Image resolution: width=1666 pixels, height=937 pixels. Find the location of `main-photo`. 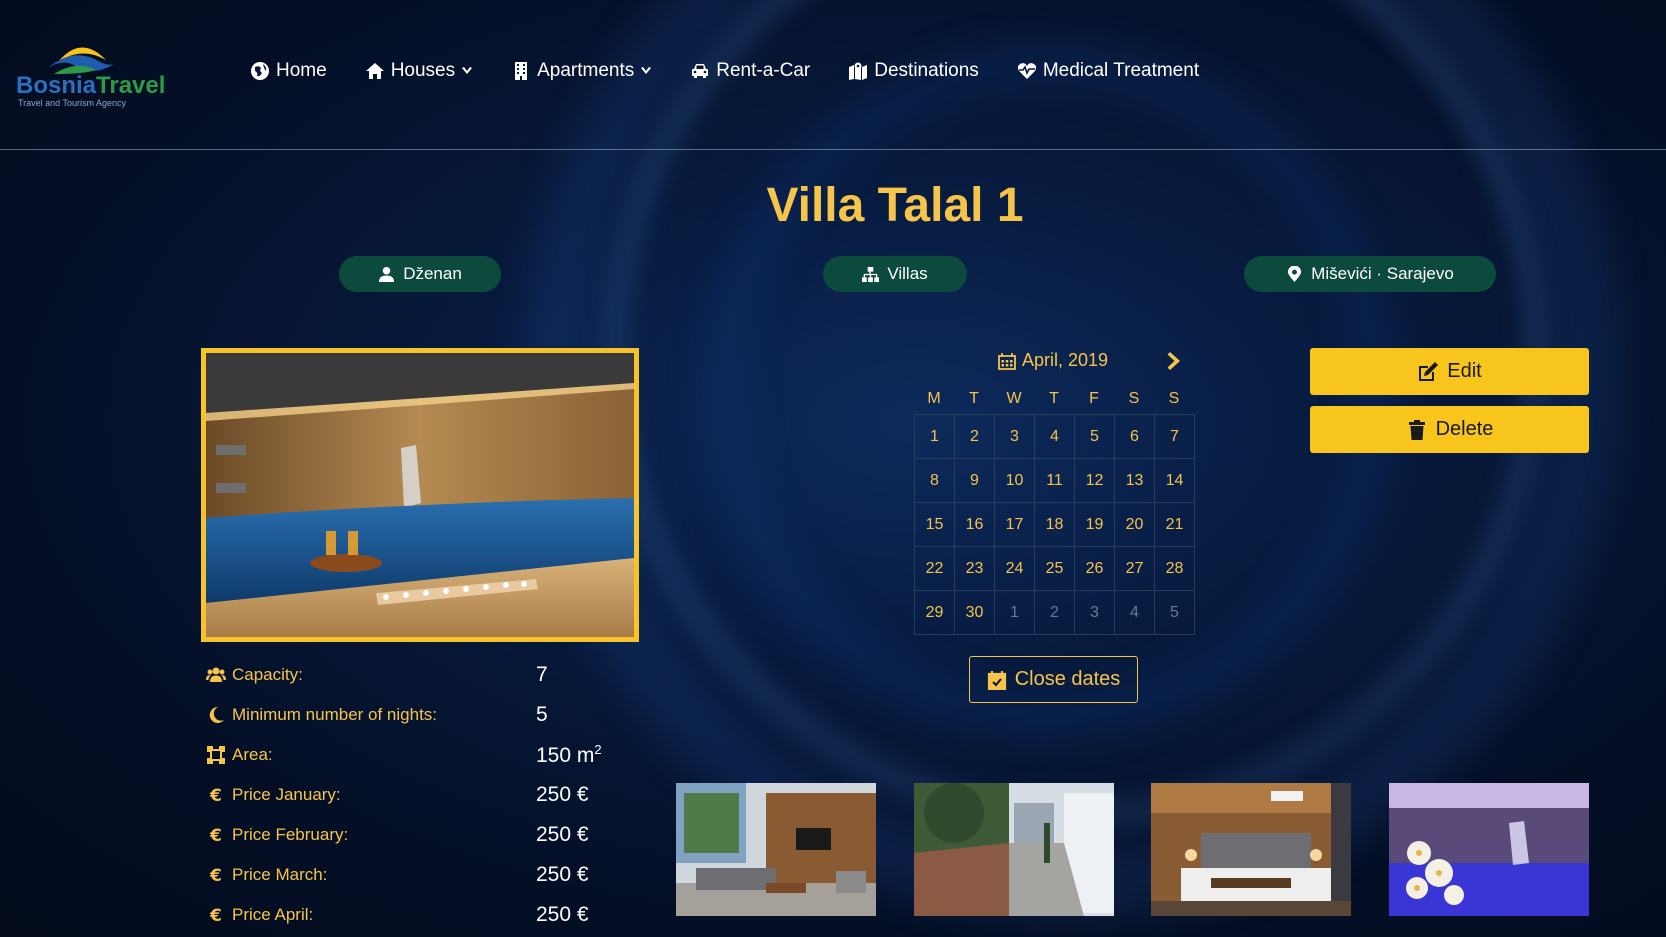

main-photo is located at coordinates (420, 495).